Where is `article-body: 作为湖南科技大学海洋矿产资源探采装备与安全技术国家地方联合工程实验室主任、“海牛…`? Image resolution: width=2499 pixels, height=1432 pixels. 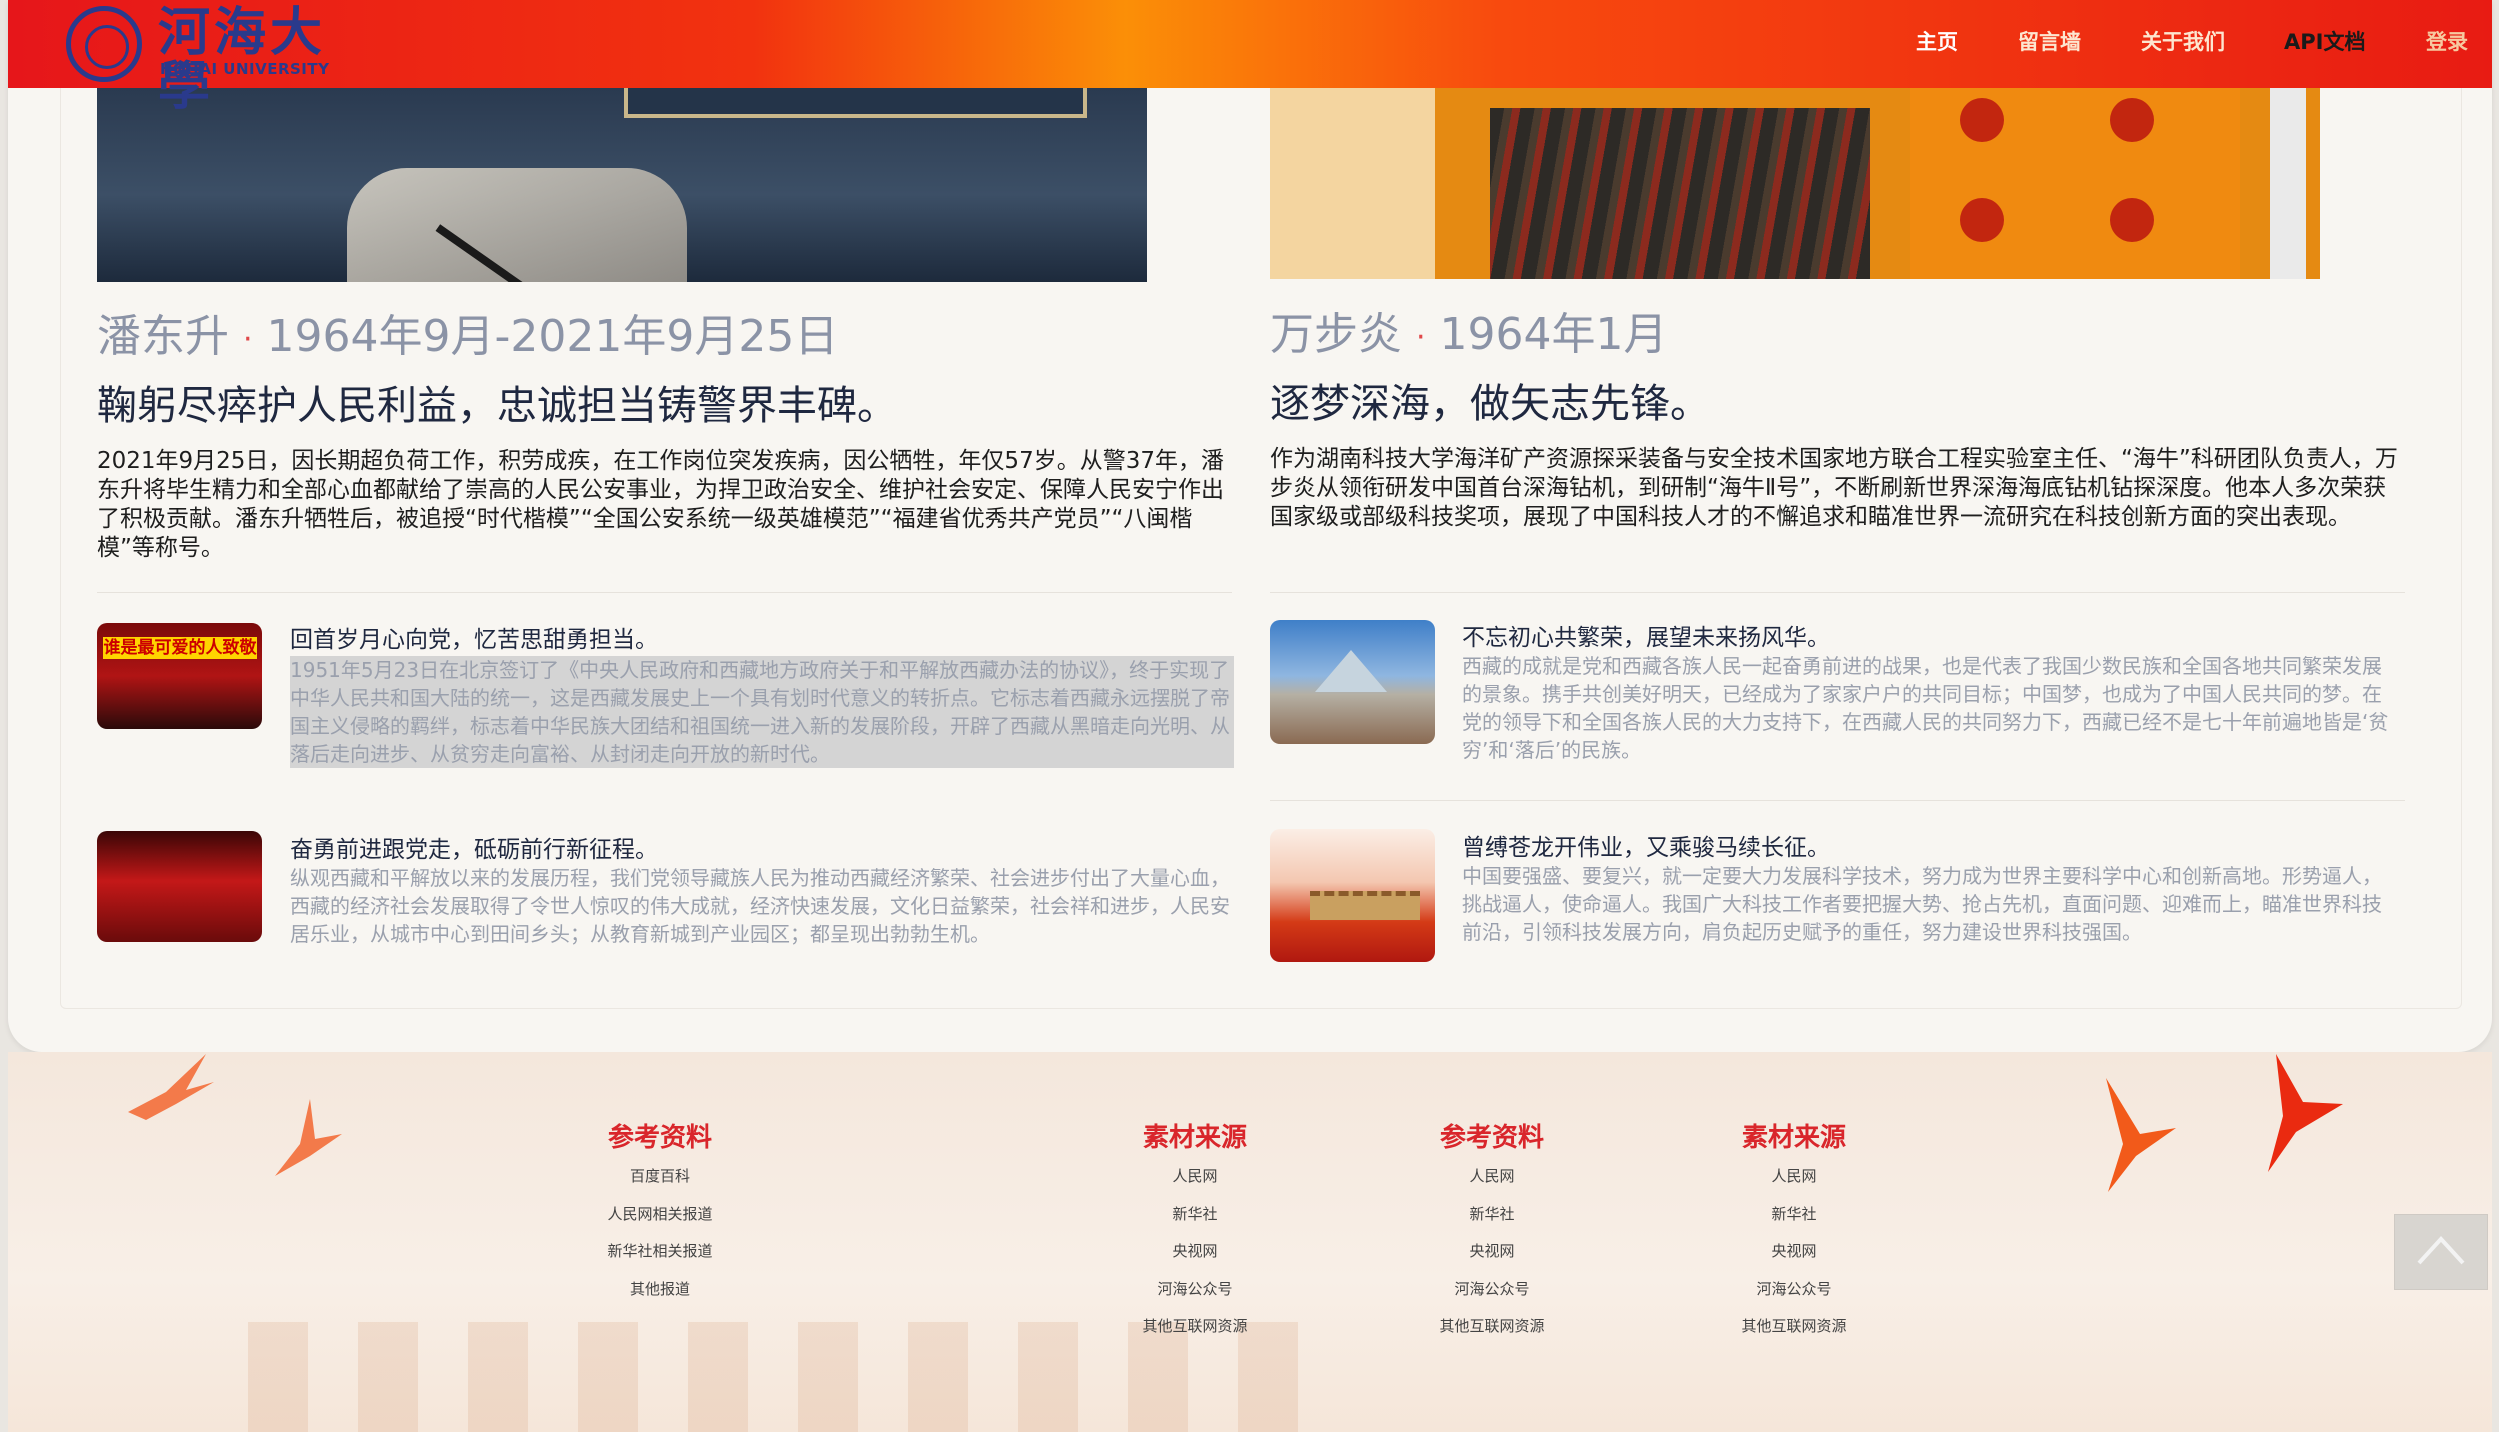
article-body: 作为湖南科技大学海洋矿产资源探采装备与安全技术国家地方联合工程实验室主任、“海牛… is located at coordinates (1834, 488).